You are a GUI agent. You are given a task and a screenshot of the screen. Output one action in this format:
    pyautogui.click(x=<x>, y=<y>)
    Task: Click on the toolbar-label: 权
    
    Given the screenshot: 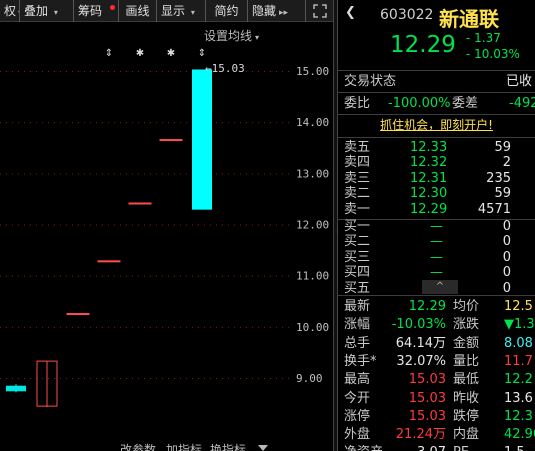 What is the action you would take?
    pyautogui.click(x=10, y=11)
    